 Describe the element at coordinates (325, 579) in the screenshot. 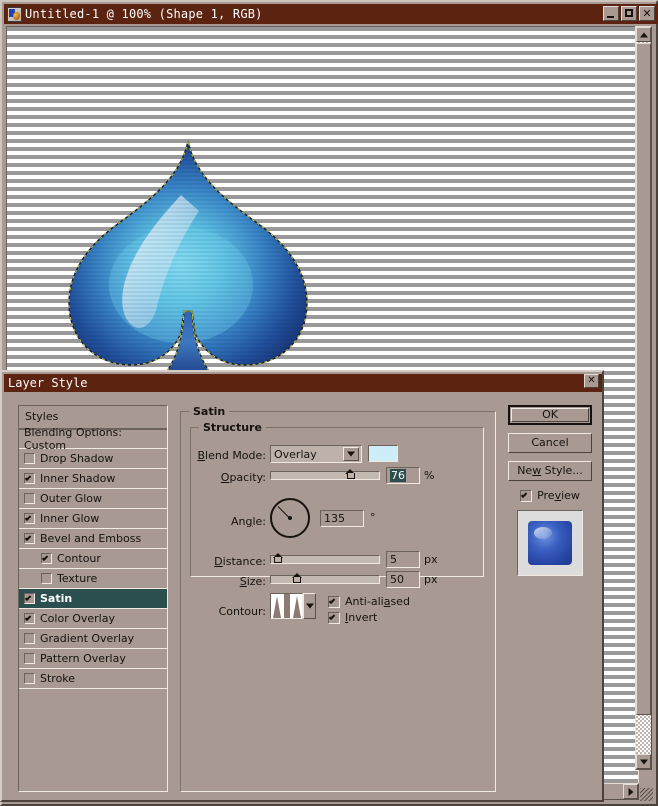

I see `size-slider-track` at that location.